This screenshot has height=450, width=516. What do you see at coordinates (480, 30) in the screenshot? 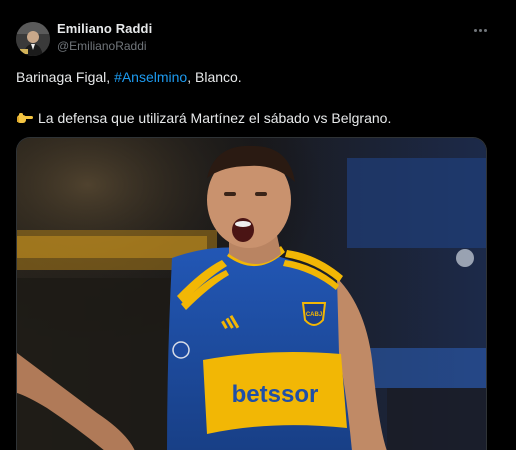
I see `more-options-icon` at bounding box center [480, 30].